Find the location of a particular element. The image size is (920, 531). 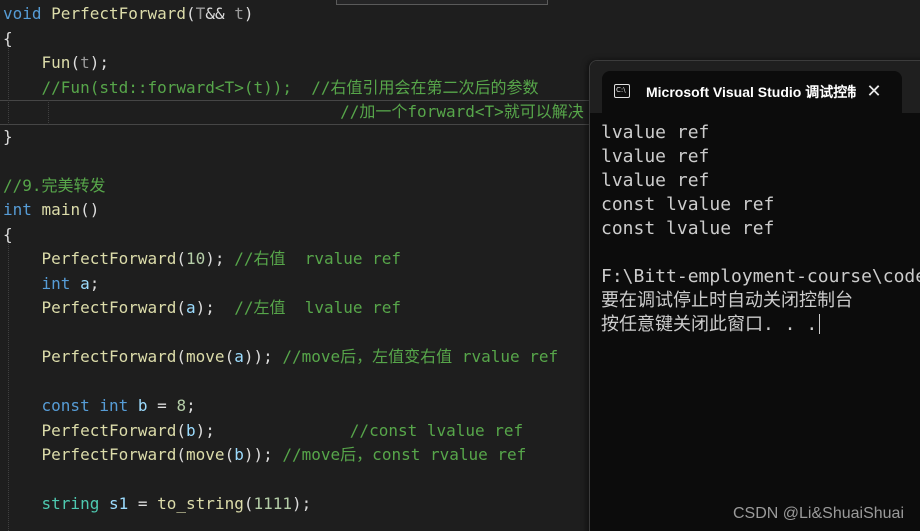

code-line: const int b = 8; is located at coordinates (99, 406).